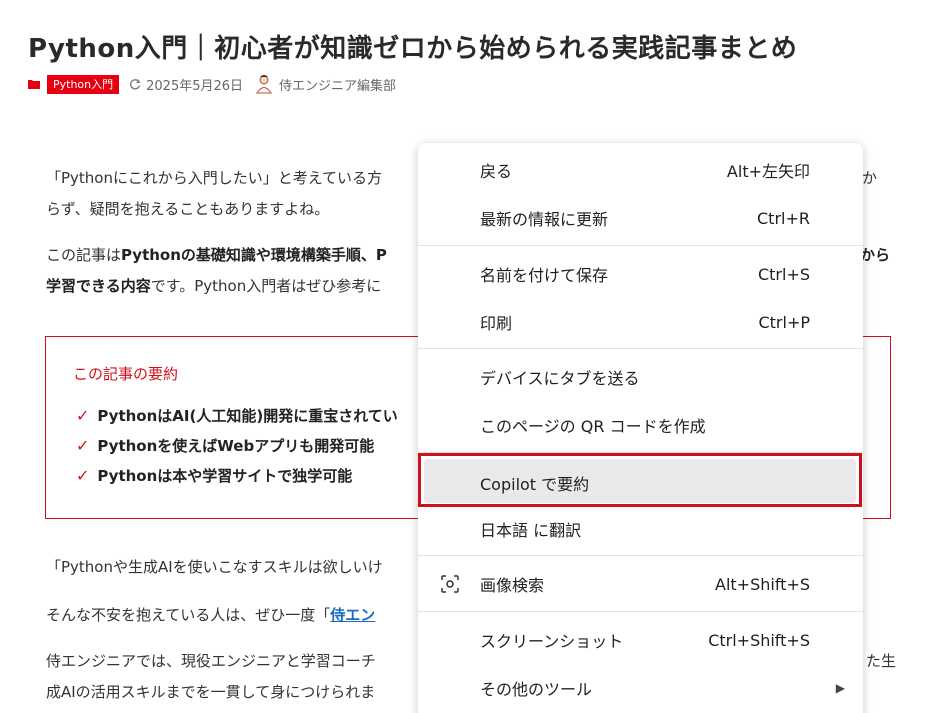  I want to click on folder-icon, so click(34, 84).